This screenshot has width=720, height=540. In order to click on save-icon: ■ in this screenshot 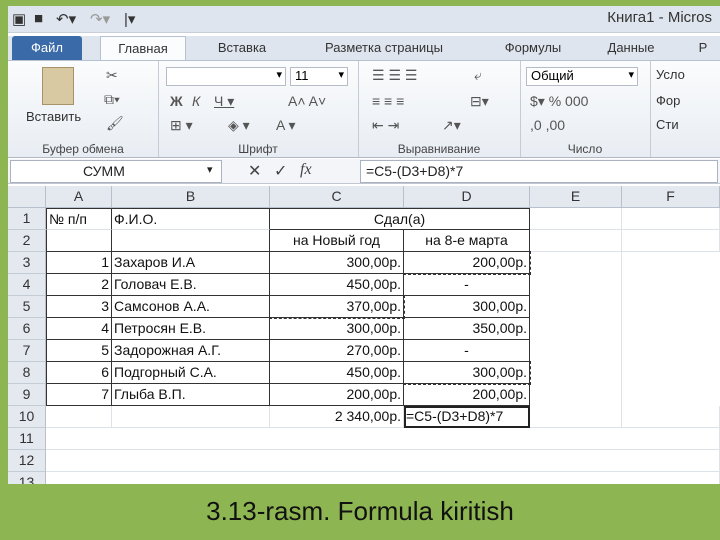, I will do `click(38, 18)`.